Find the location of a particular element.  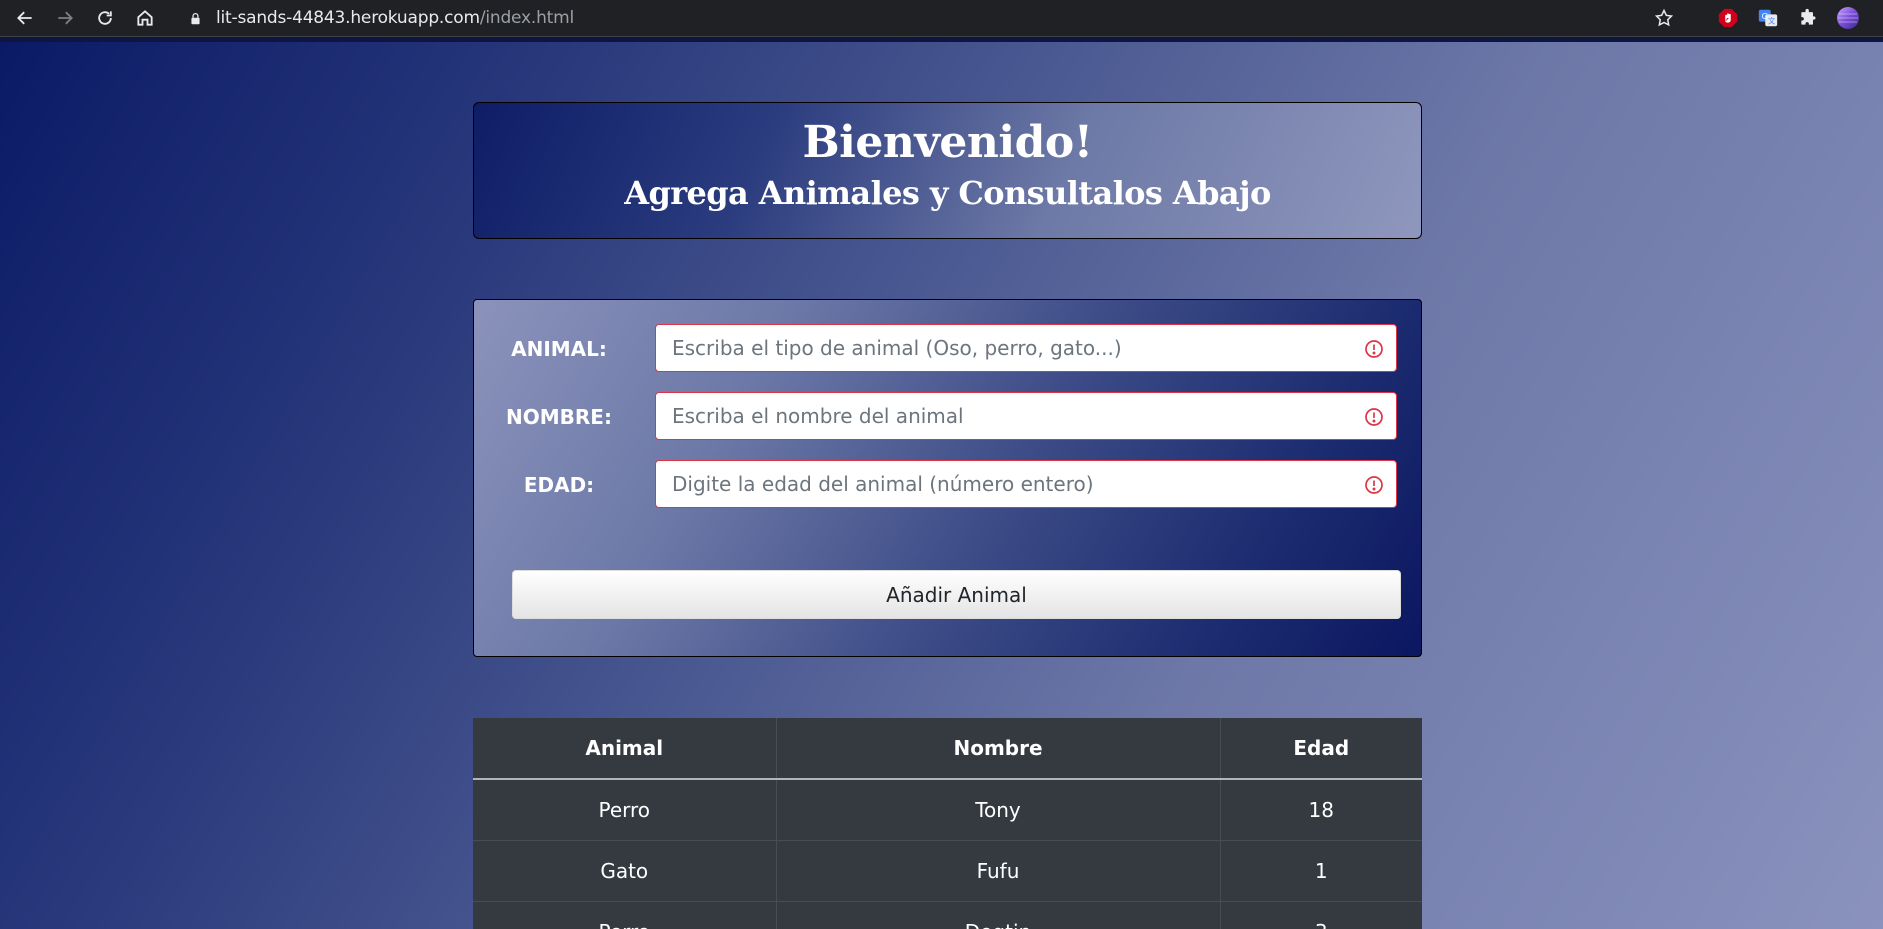

reload-icon is located at coordinates (105, 18).